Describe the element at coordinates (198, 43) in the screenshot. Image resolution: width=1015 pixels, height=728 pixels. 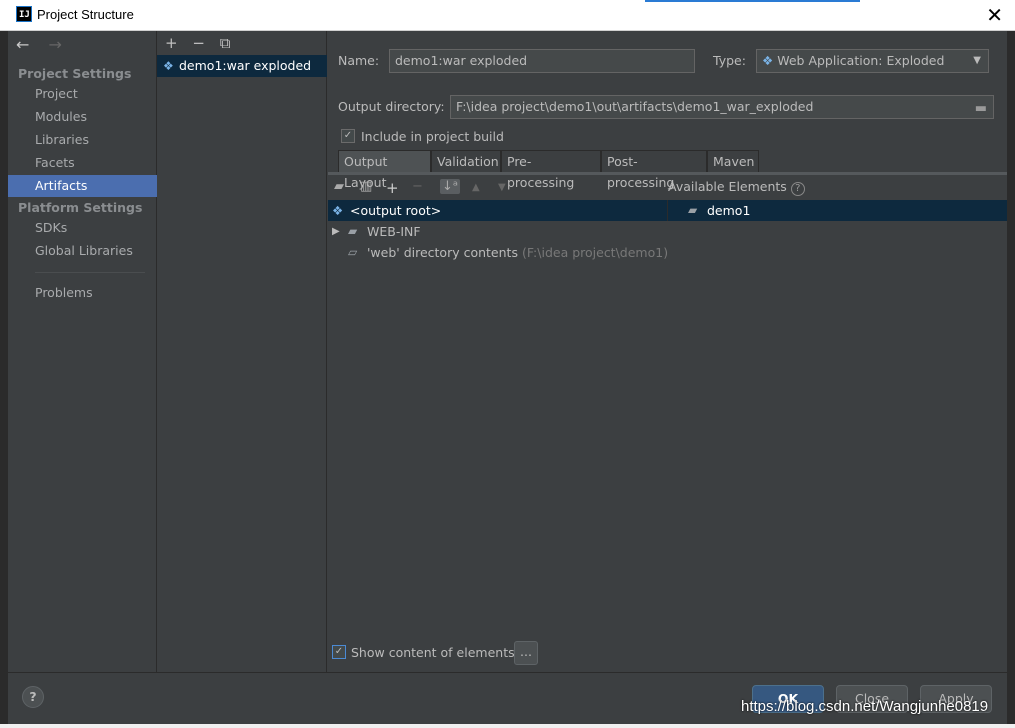
I see `remove-artifact-icon: −` at that location.